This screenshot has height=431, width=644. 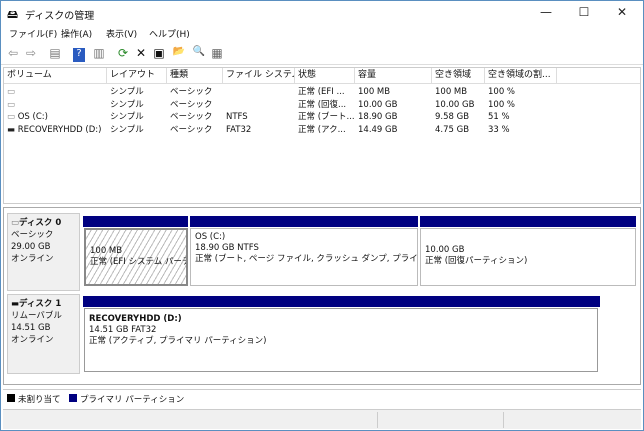 I want to click on disk-name: ディスク 0, so click(x=40, y=223).